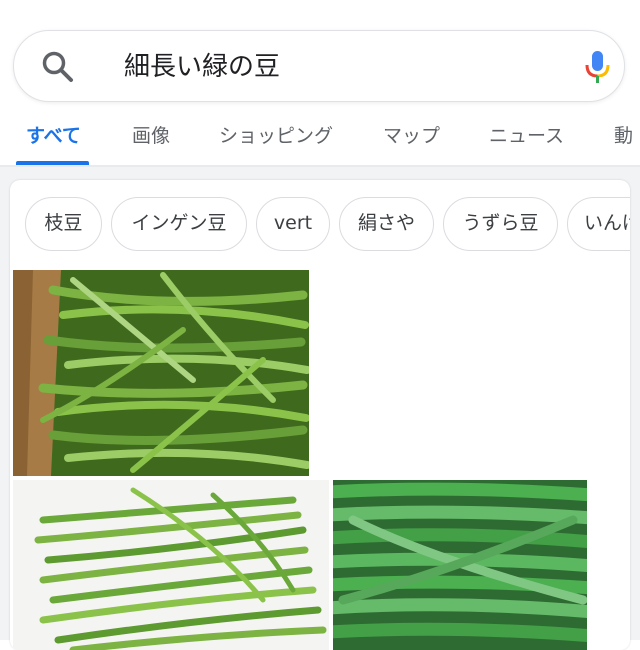 The height and width of the screenshot is (650, 640). I want to click on chip-ingen-mame: インゲン豆, so click(179, 224).